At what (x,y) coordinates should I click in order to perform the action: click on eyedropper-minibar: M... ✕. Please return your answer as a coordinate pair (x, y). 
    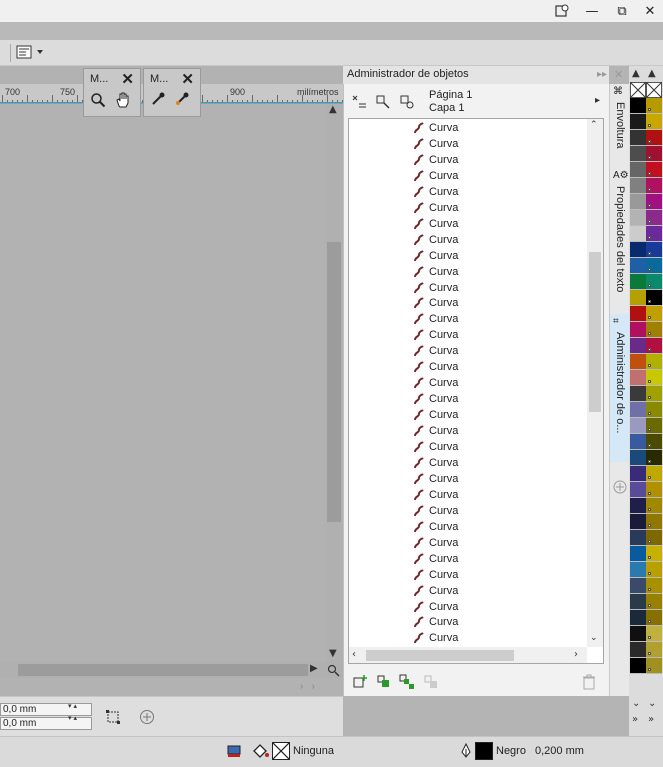
    Looking at the image, I should click on (172, 92).